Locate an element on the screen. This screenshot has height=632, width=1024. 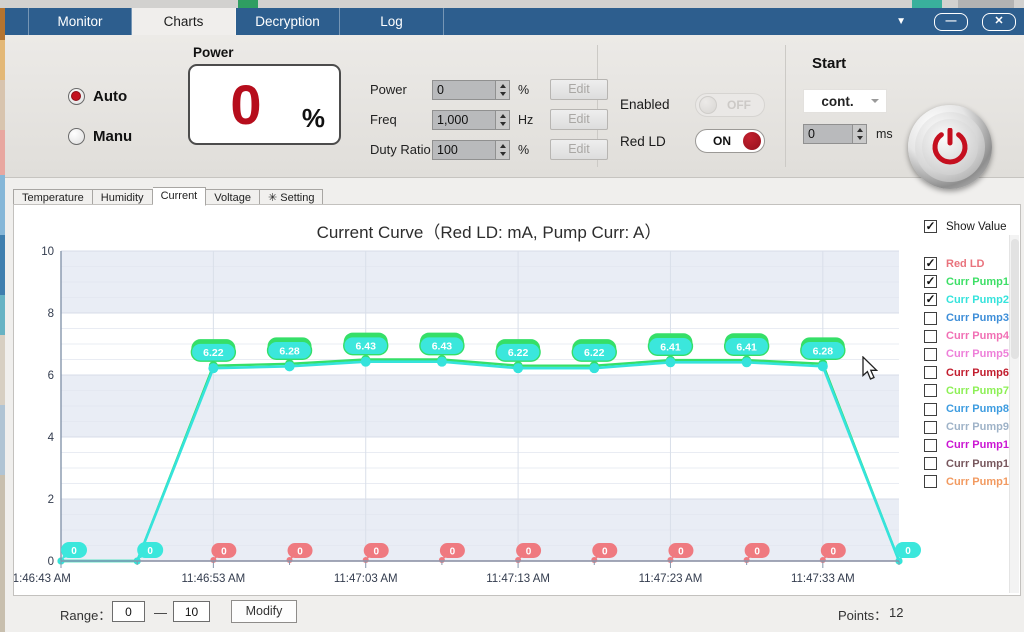
svg-text: 6.43 is located at coordinates (442, 347).